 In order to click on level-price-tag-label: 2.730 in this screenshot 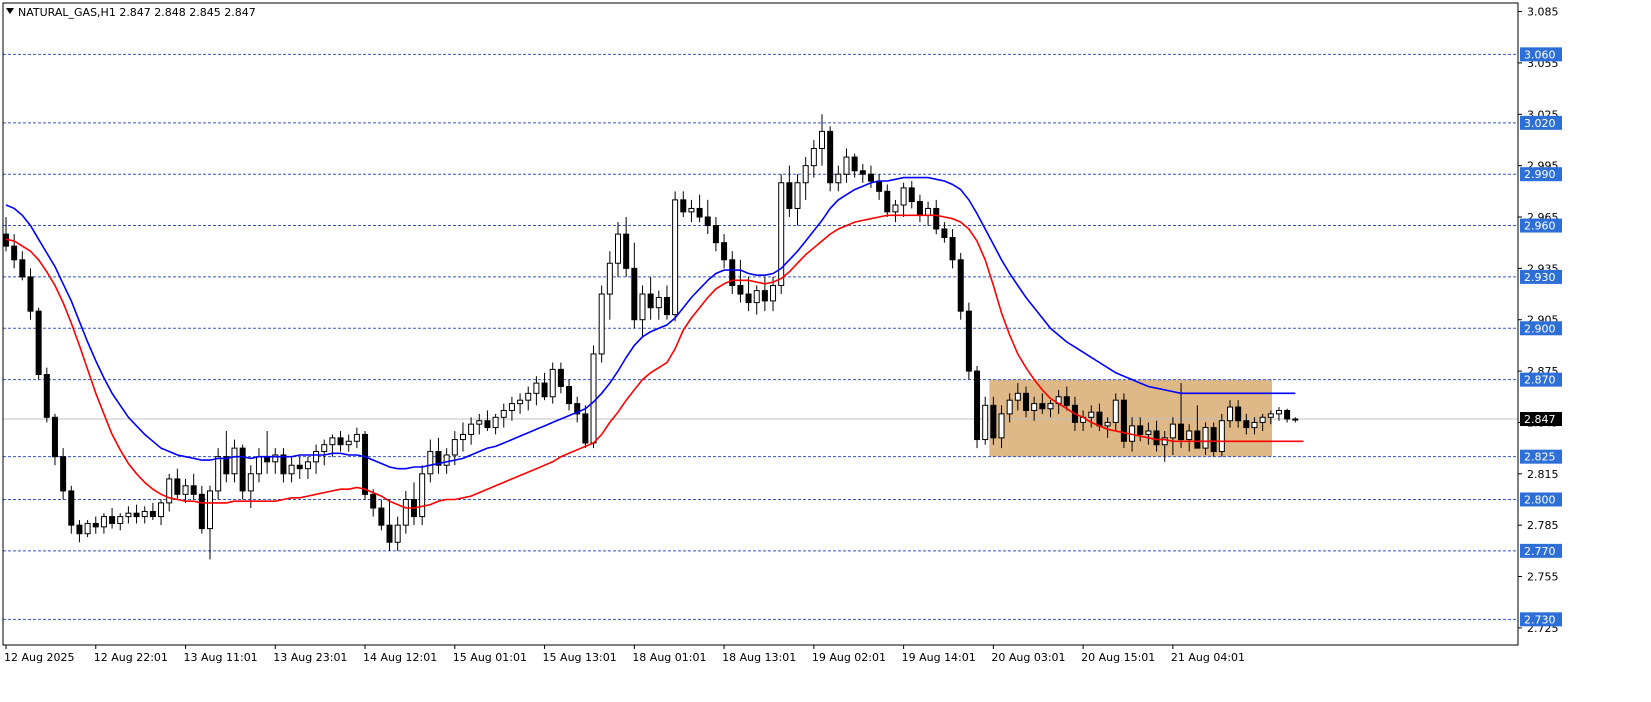, I will do `click(1540, 619)`.